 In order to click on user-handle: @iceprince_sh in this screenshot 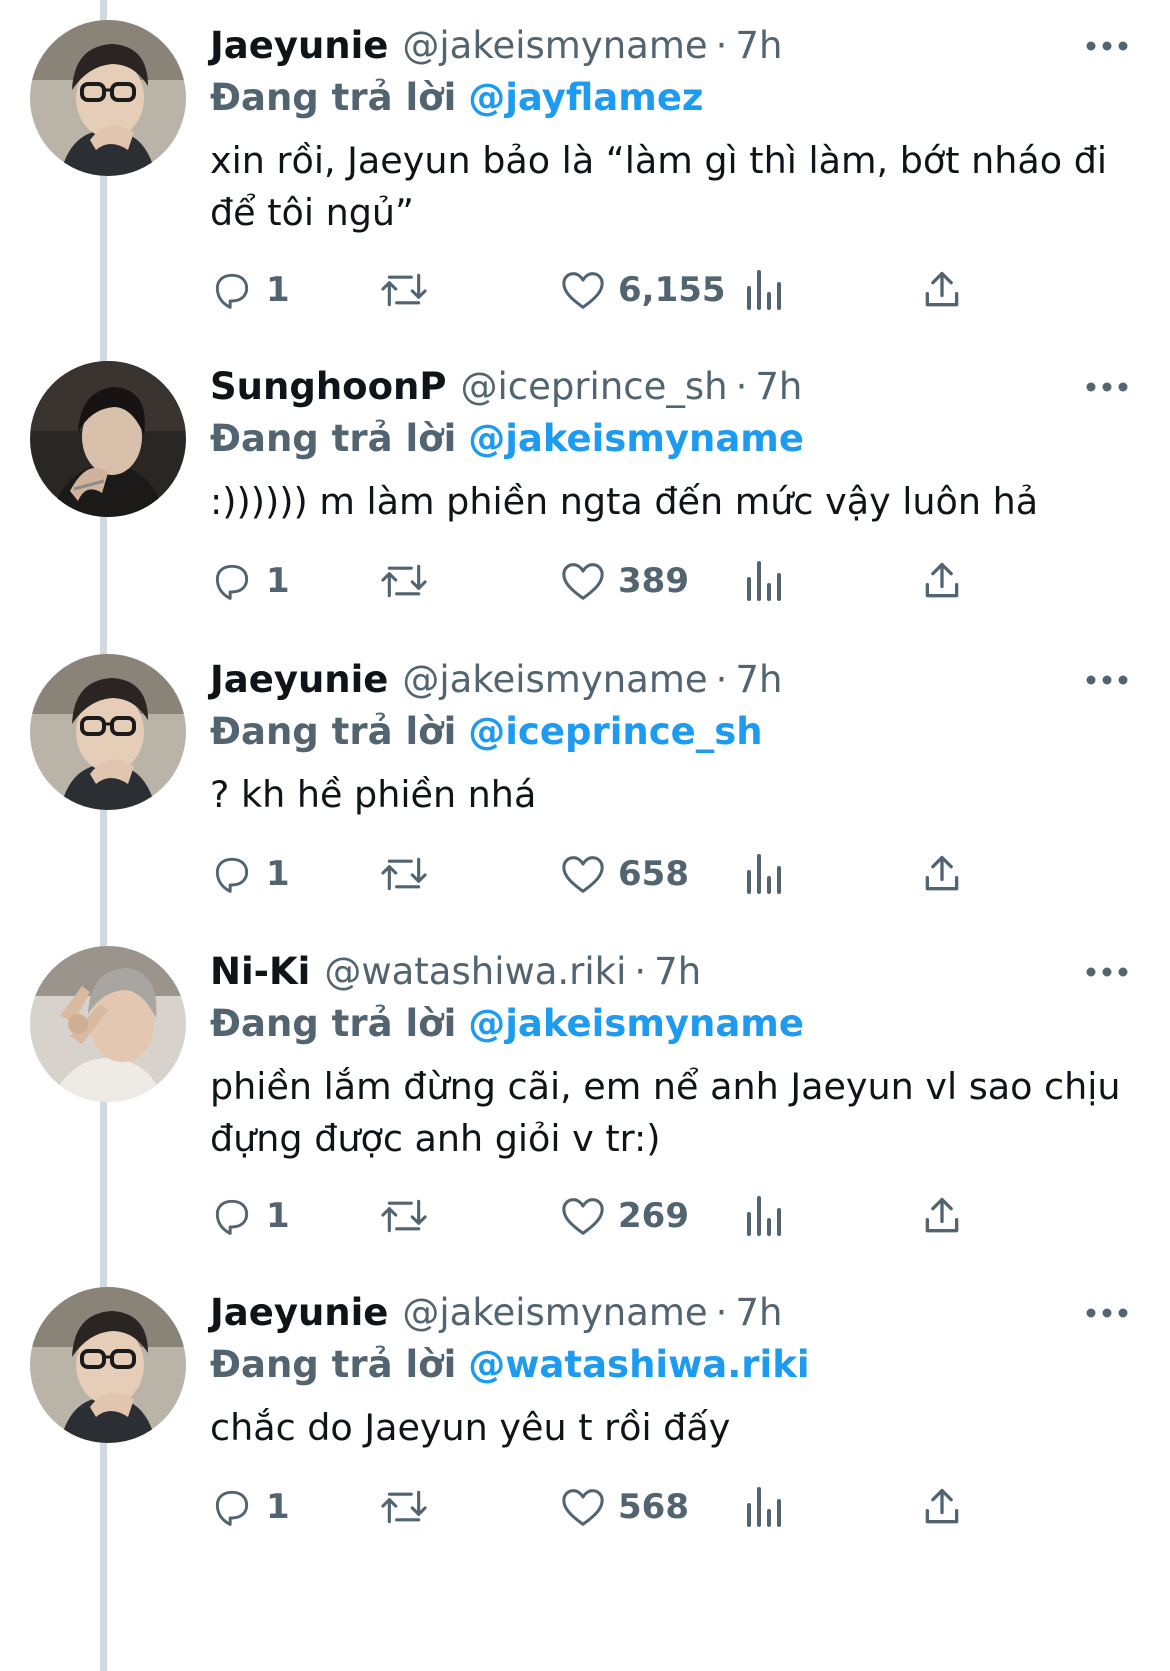, I will do `click(593, 387)`.